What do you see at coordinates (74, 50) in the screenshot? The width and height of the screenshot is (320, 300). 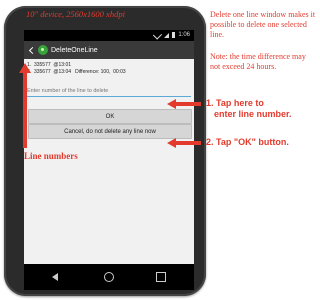 I see `app-title: DeleteOneLine` at bounding box center [74, 50].